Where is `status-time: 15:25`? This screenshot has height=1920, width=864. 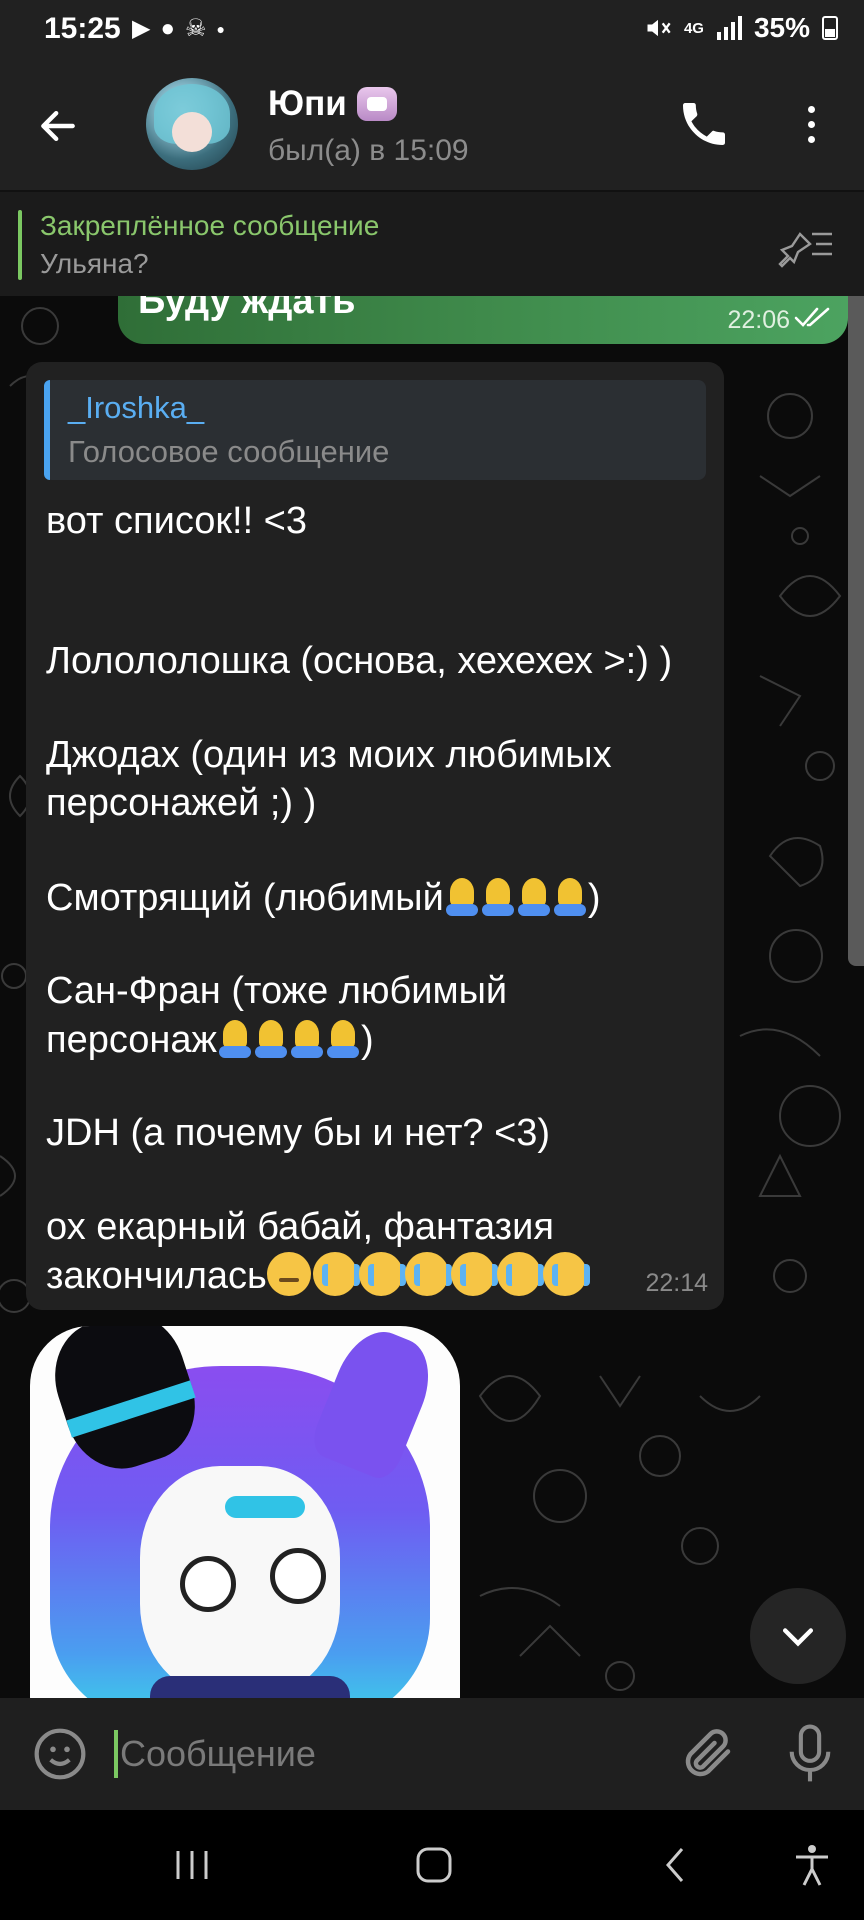
status-time: 15:25 is located at coordinates (82, 28).